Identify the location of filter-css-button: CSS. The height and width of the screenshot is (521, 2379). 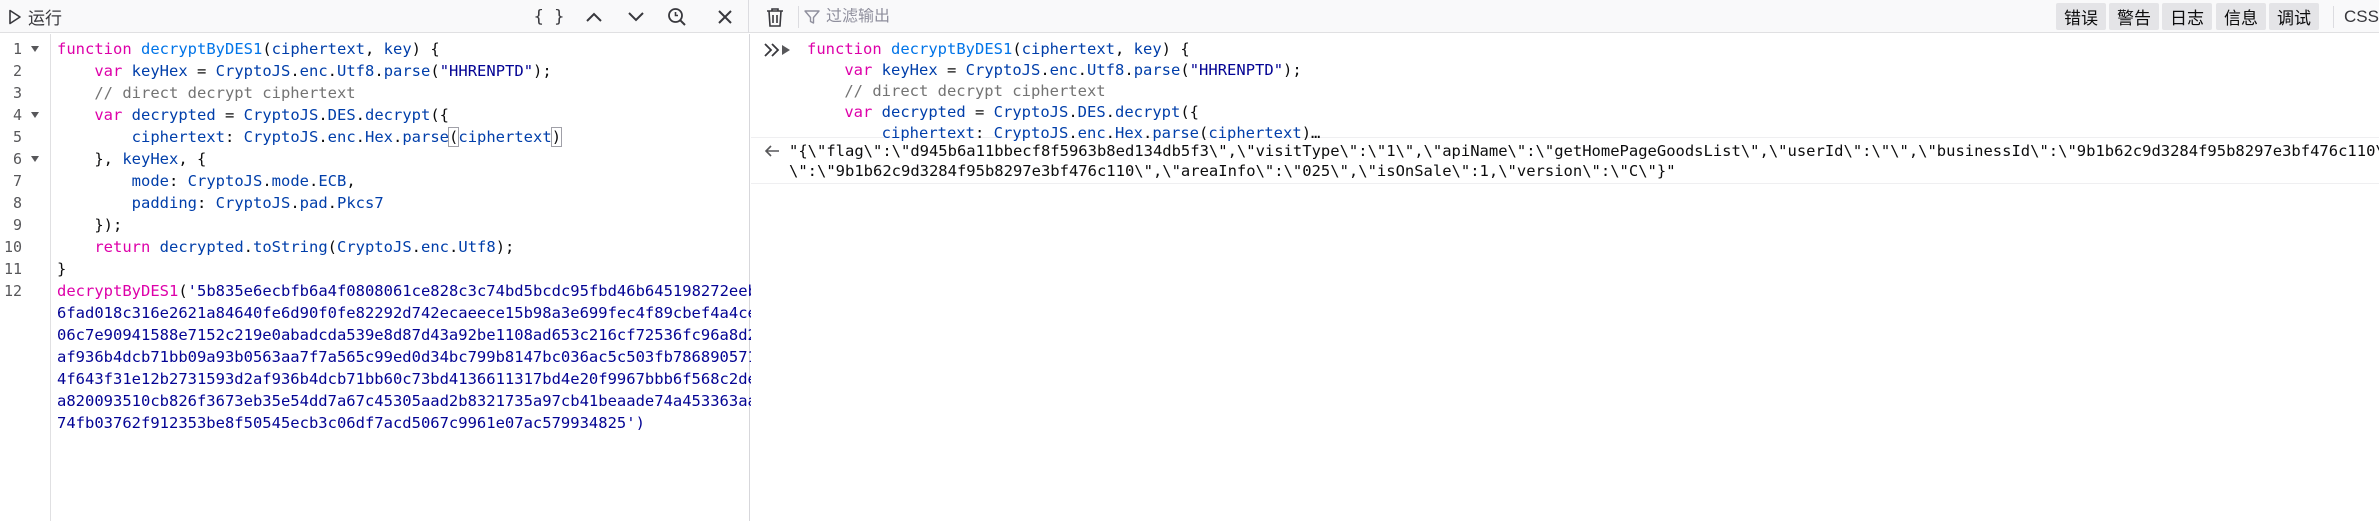
(2361, 16).